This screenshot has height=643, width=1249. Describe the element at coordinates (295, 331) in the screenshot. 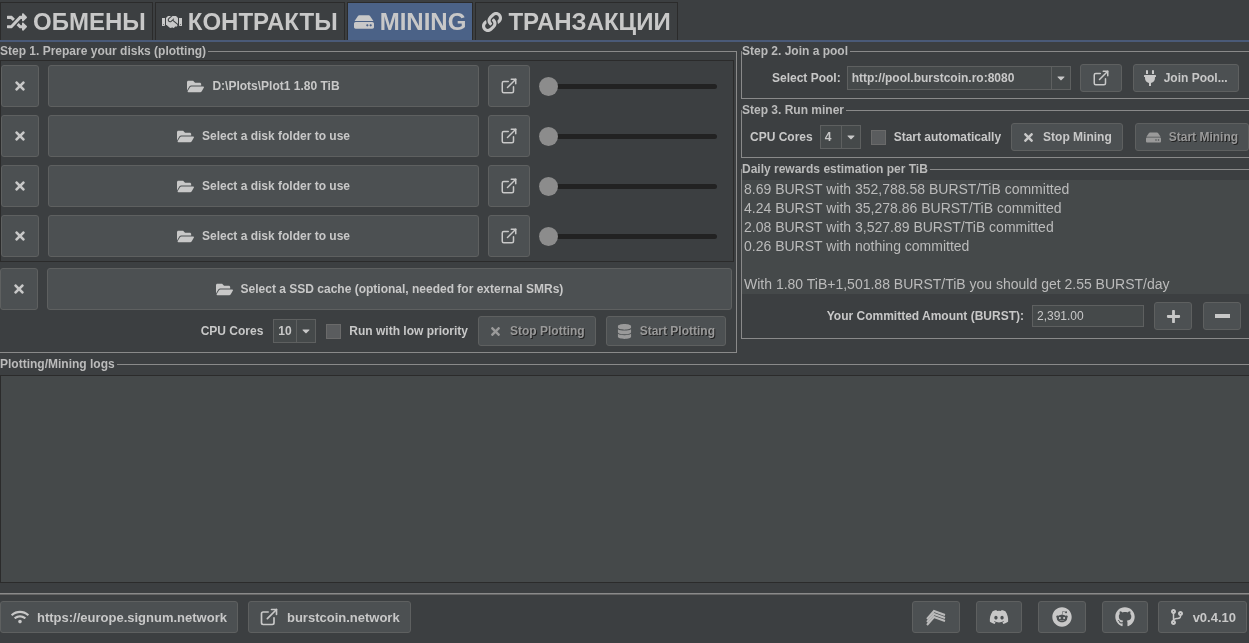

I see `cpu-cores-dropdown: 10` at that location.